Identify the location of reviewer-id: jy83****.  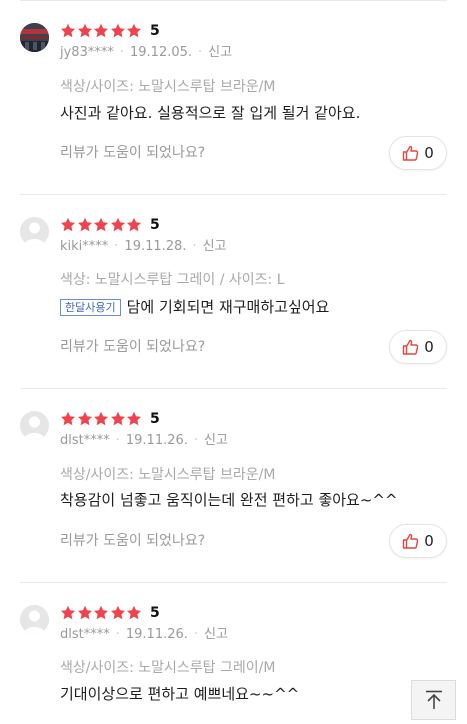
(87, 52).